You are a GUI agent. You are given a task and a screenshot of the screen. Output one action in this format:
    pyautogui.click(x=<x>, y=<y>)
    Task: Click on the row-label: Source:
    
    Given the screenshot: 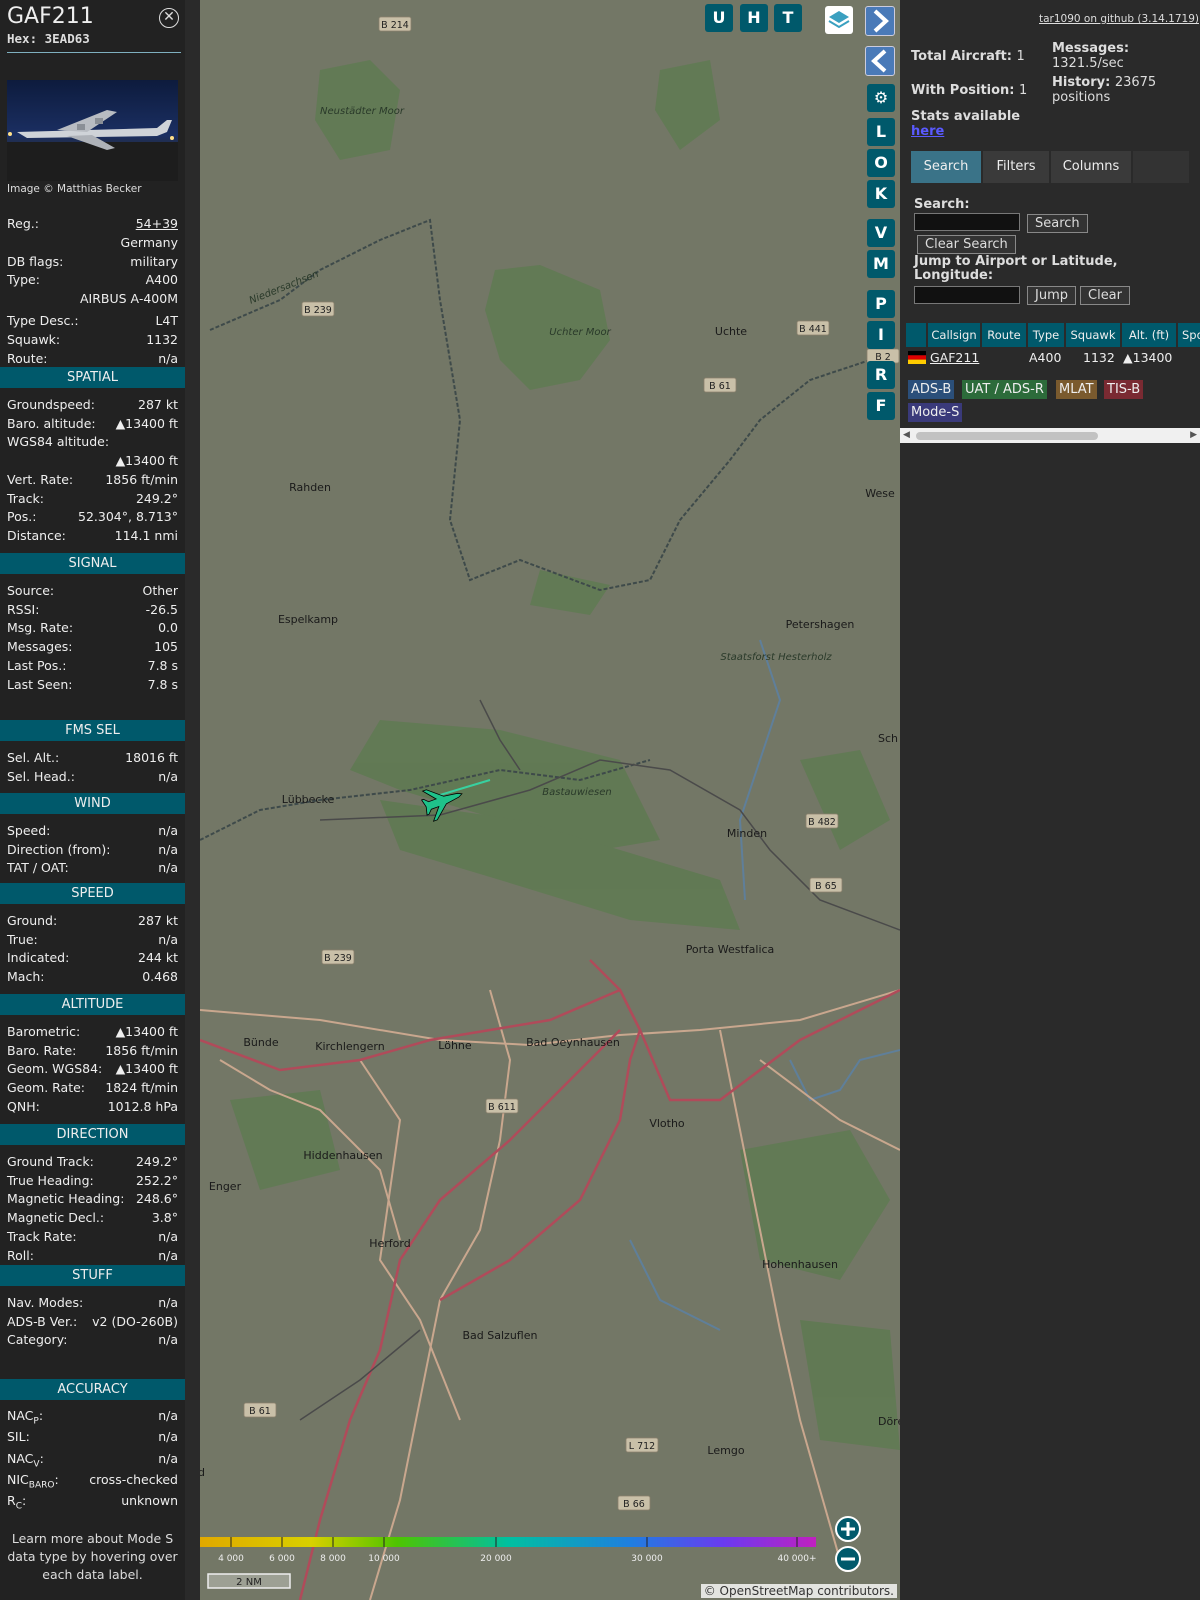 What is the action you would take?
    pyautogui.click(x=31, y=590)
    